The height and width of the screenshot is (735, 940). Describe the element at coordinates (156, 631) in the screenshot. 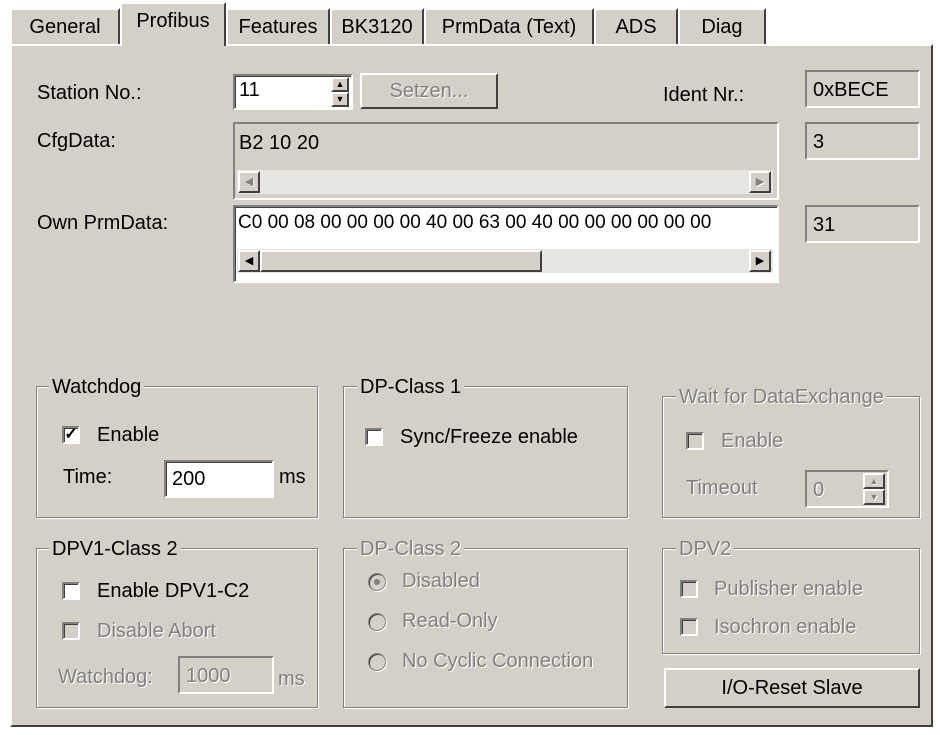

I see `disable-abort-label: Disable Abort` at that location.